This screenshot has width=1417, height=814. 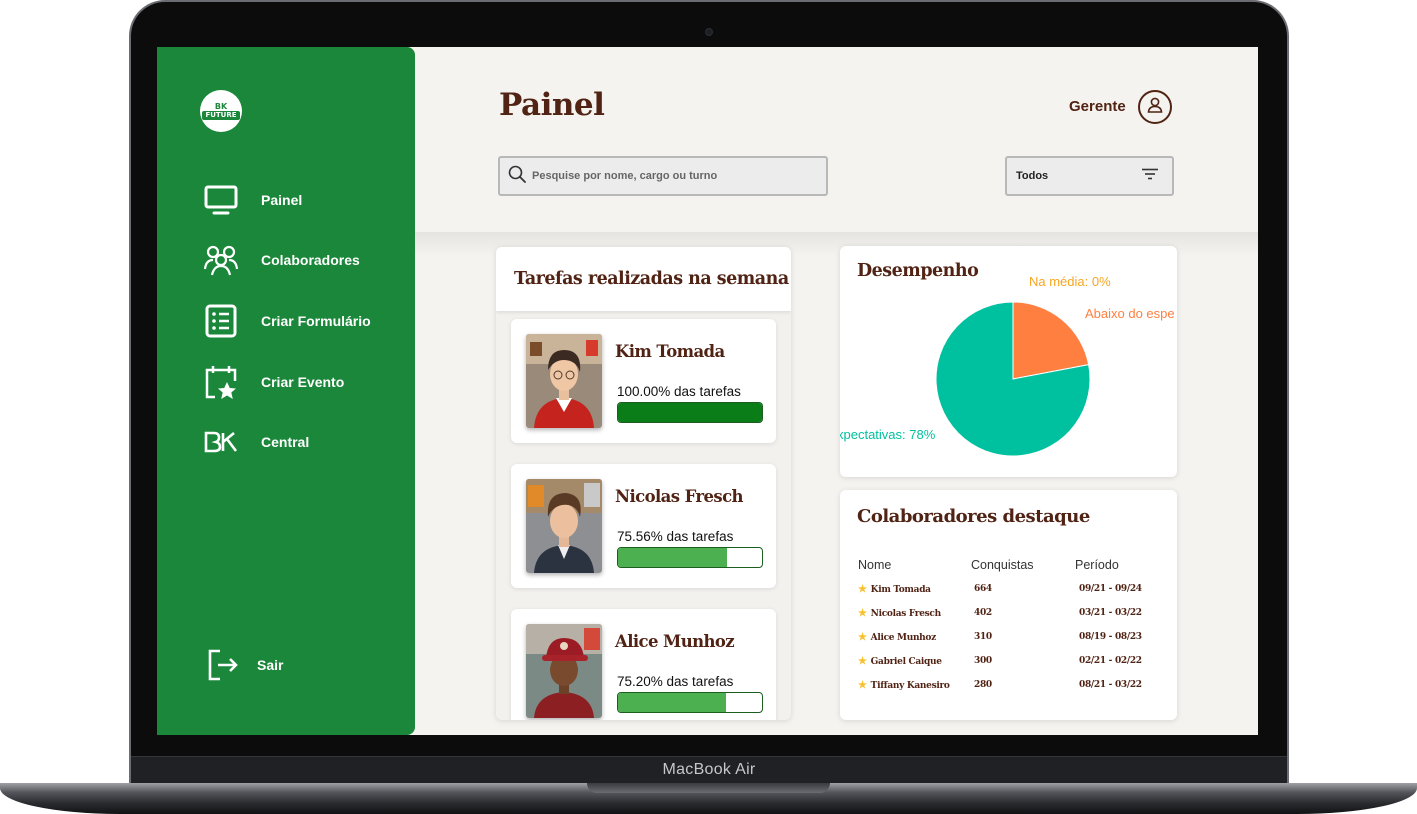 What do you see at coordinates (1016, 661) in the screenshot?
I see `table-row: ★ Gabriel Caique 300 02/21 - 02/22` at bounding box center [1016, 661].